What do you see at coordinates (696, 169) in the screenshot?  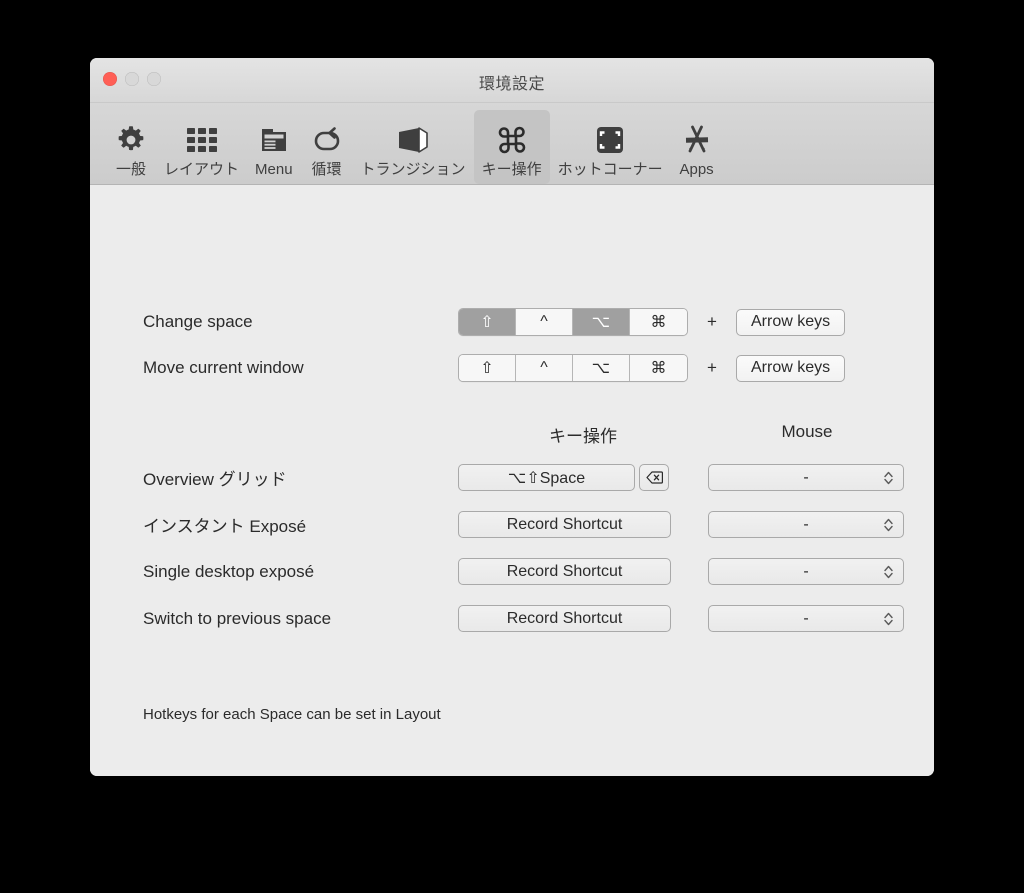 I see `toolbar-item-label: Apps` at bounding box center [696, 169].